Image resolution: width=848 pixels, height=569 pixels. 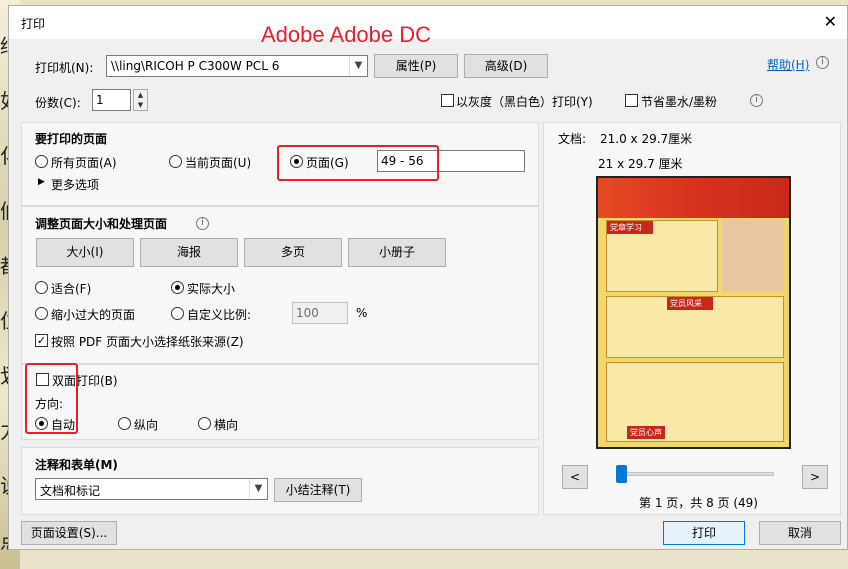 What do you see at coordinates (788, 64) in the screenshot?
I see `help-link: 帮助(H)` at bounding box center [788, 64].